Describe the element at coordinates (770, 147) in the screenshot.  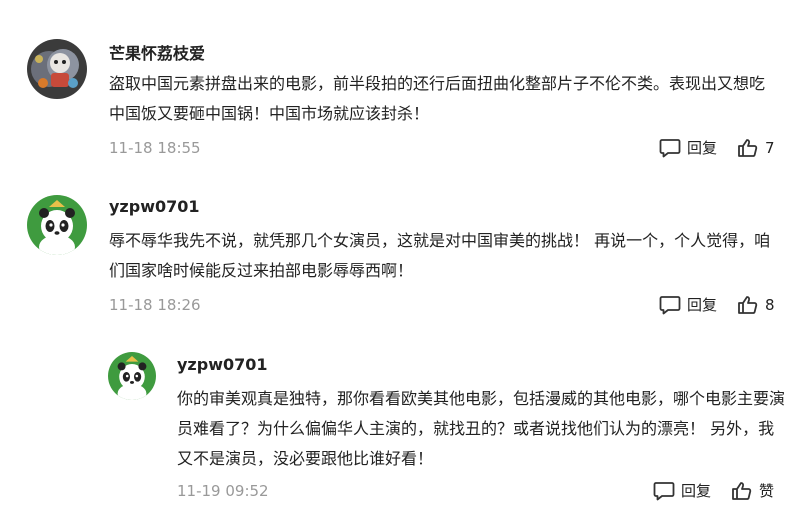
I see `like-count: 7` at that location.